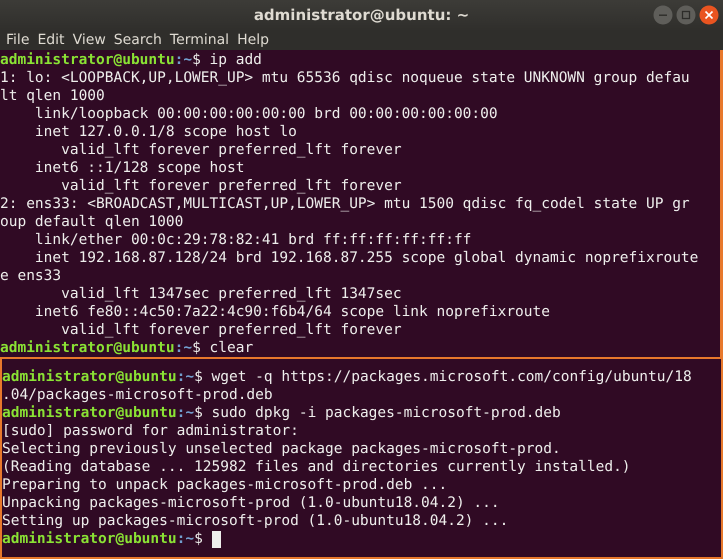 The width and height of the screenshot is (723, 559). I want to click on output-line: e ens33, so click(31, 276).